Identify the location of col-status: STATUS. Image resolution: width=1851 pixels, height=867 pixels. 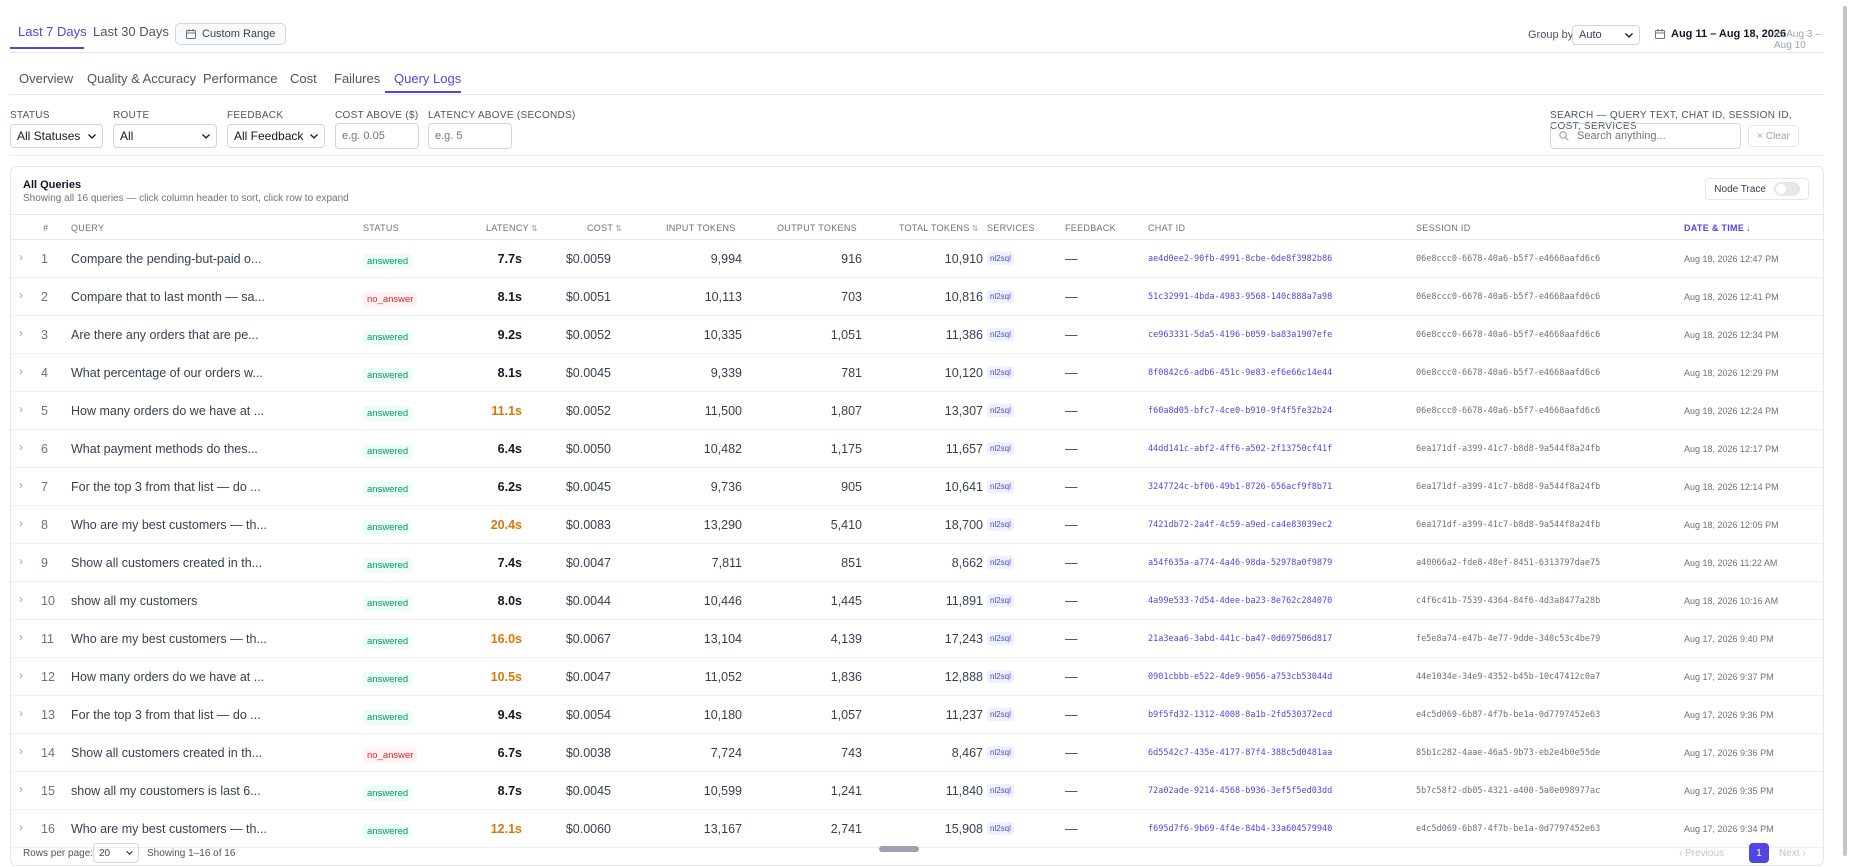
(381, 228).